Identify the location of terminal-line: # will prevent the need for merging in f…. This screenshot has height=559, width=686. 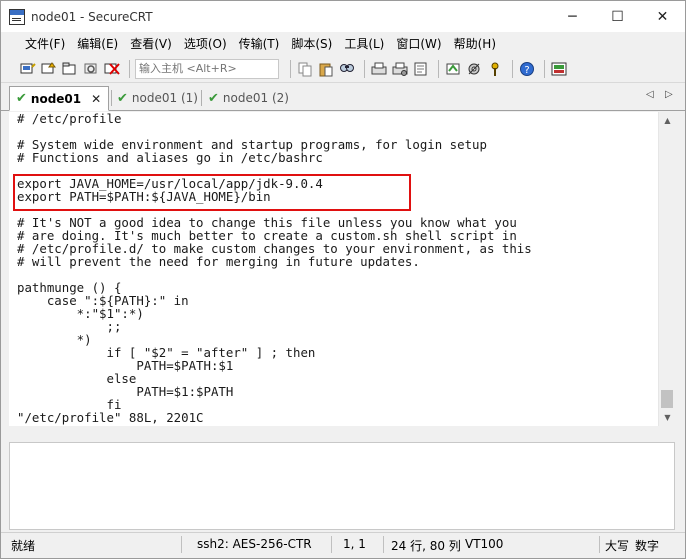
(218, 261).